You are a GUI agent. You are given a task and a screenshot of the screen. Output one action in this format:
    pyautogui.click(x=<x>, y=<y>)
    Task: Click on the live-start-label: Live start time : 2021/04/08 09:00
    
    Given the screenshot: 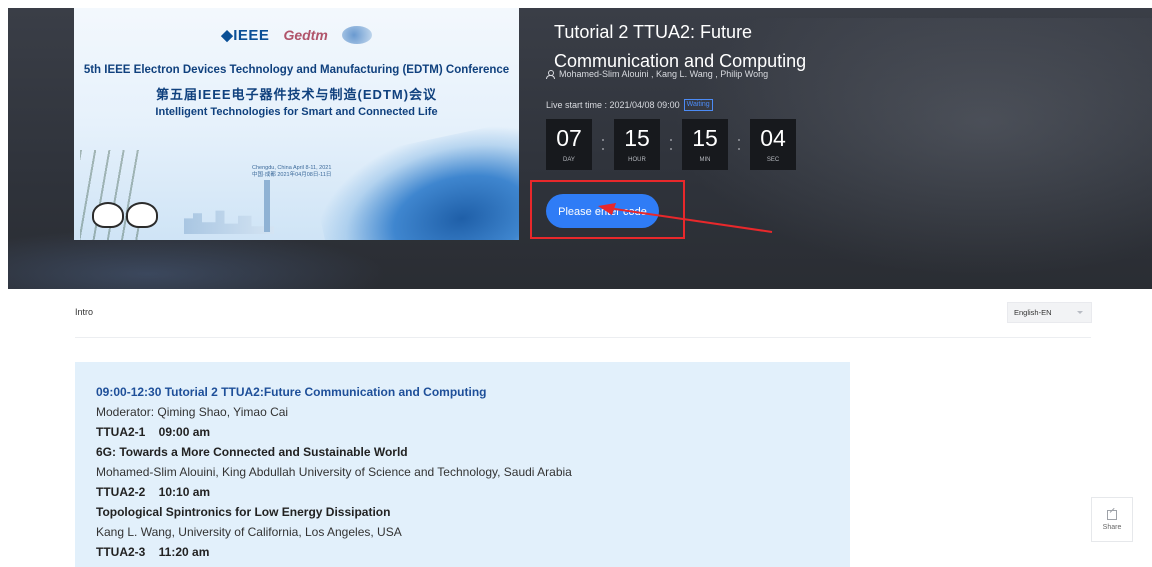 What is the action you would take?
    pyautogui.click(x=613, y=105)
    